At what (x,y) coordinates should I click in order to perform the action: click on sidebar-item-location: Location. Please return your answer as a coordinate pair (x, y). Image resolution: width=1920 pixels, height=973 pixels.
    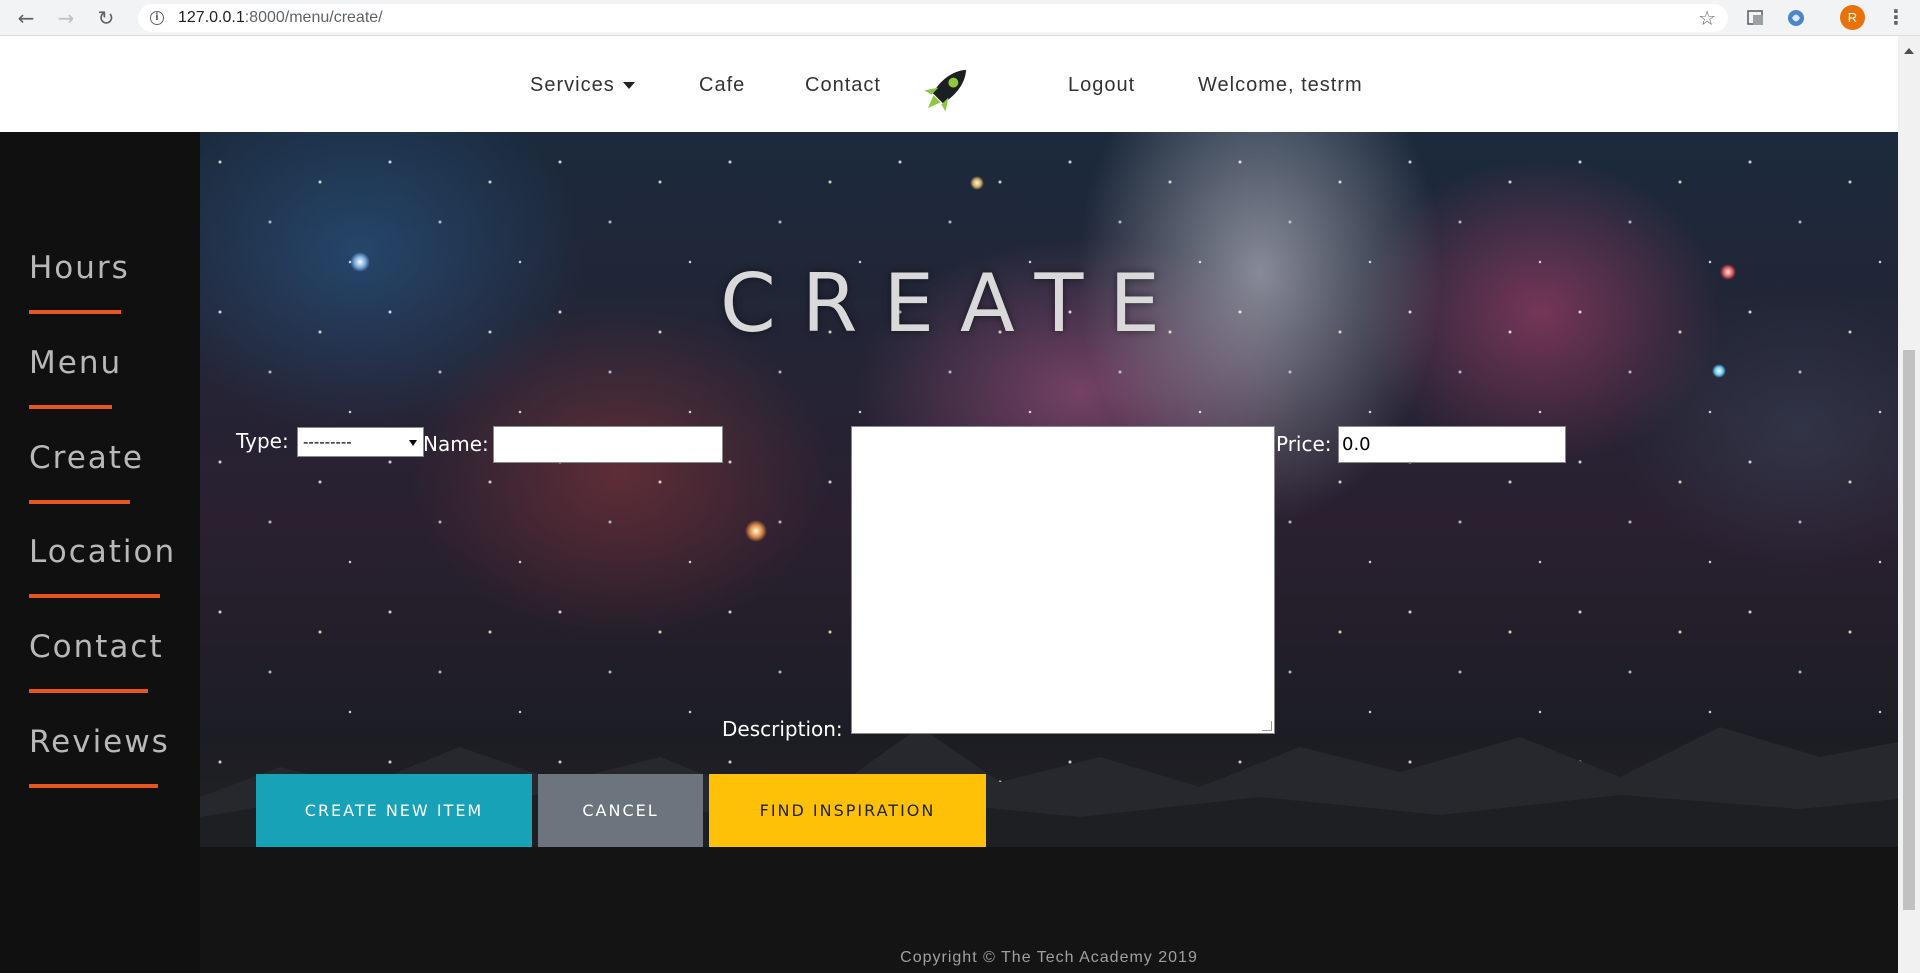
    Looking at the image, I should click on (102, 566).